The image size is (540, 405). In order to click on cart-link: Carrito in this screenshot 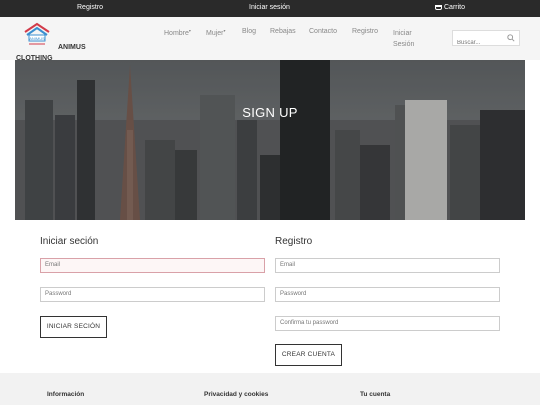, I will do `click(450, 7)`.